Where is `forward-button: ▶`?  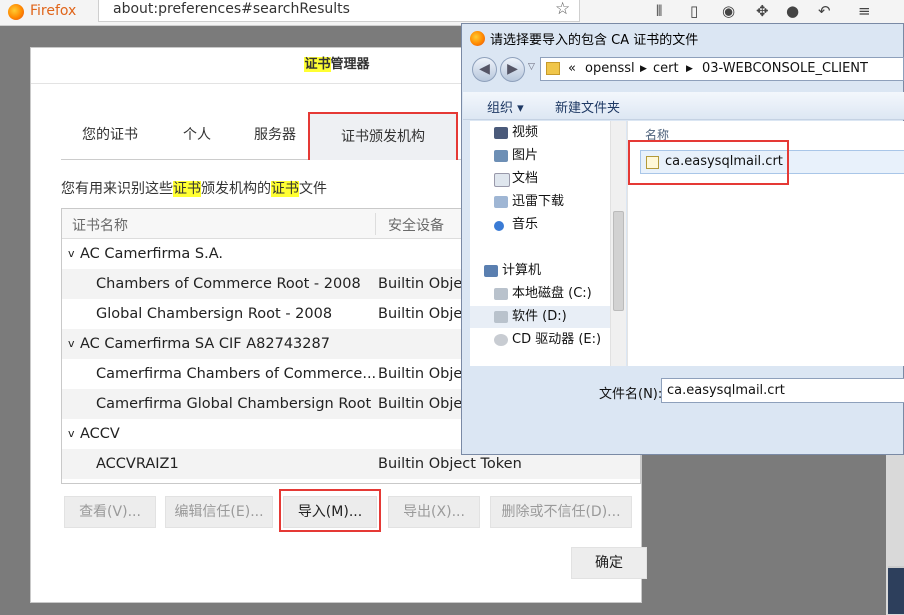
forward-button: ▶ is located at coordinates (512, 69).